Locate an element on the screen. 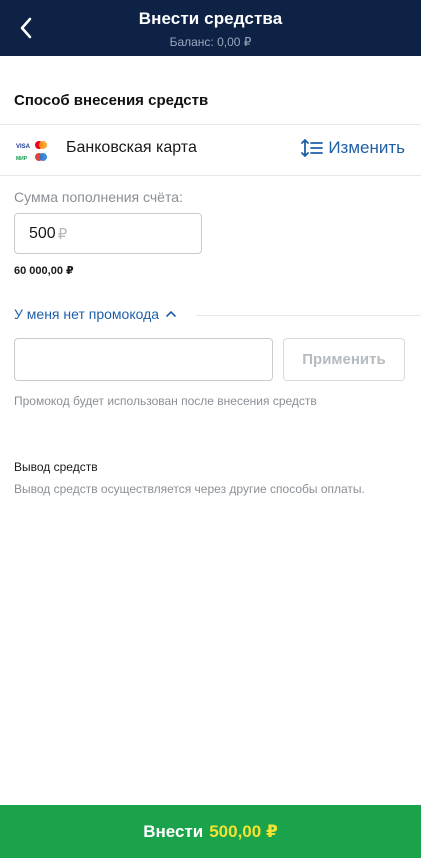  amount-currency: ₽ is located at coordinates (62, 234).